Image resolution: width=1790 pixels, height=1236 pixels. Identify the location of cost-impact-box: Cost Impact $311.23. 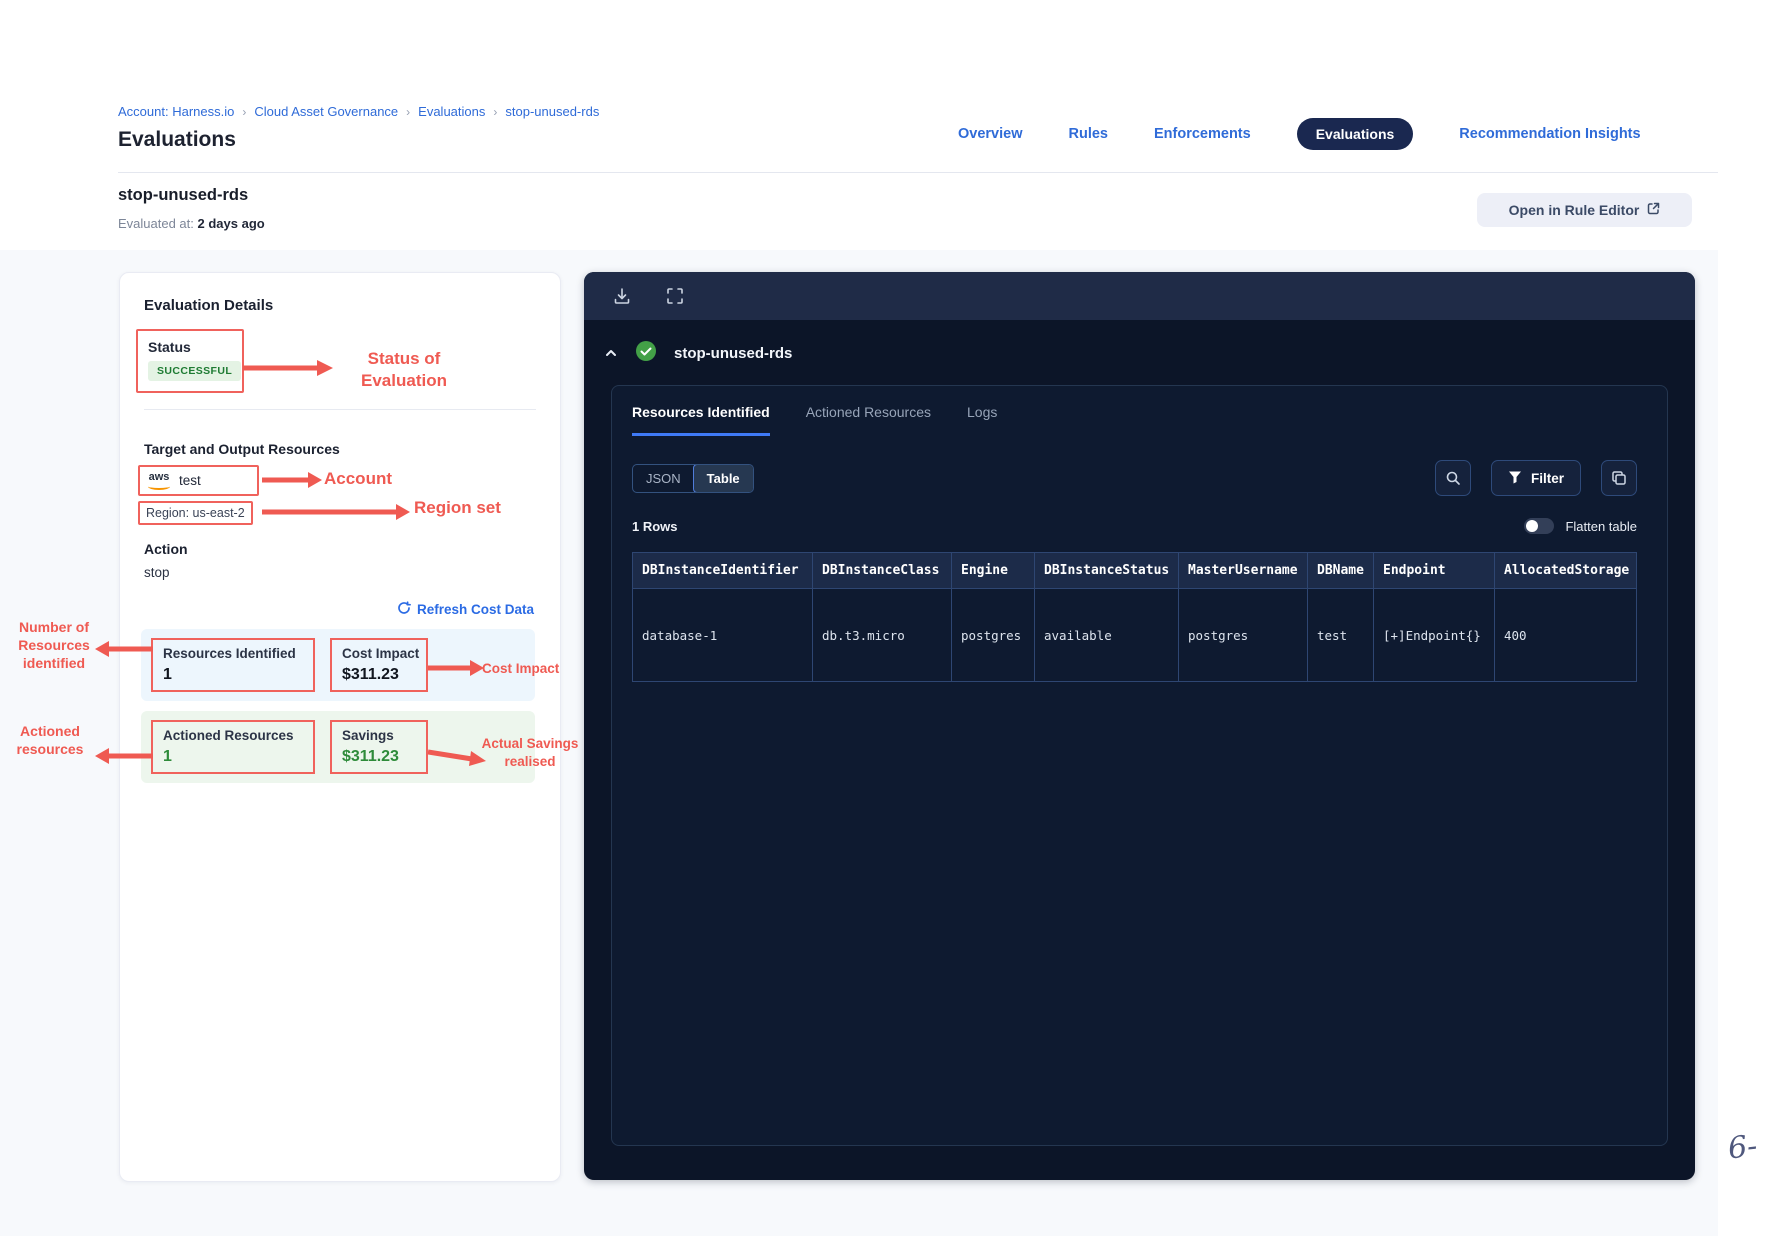
(379, 665).